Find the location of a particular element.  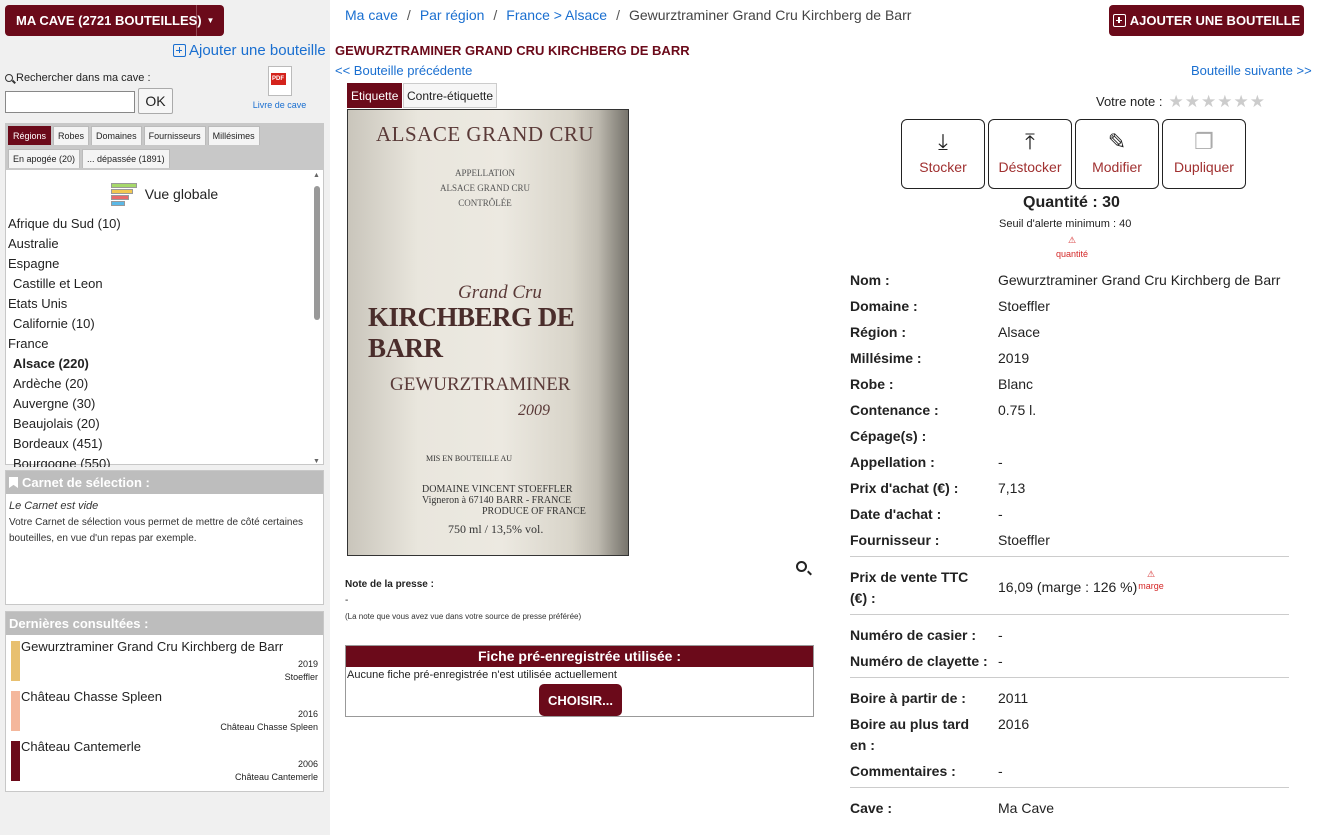

field-label: Contenance : is located at coordinates (894, 410).